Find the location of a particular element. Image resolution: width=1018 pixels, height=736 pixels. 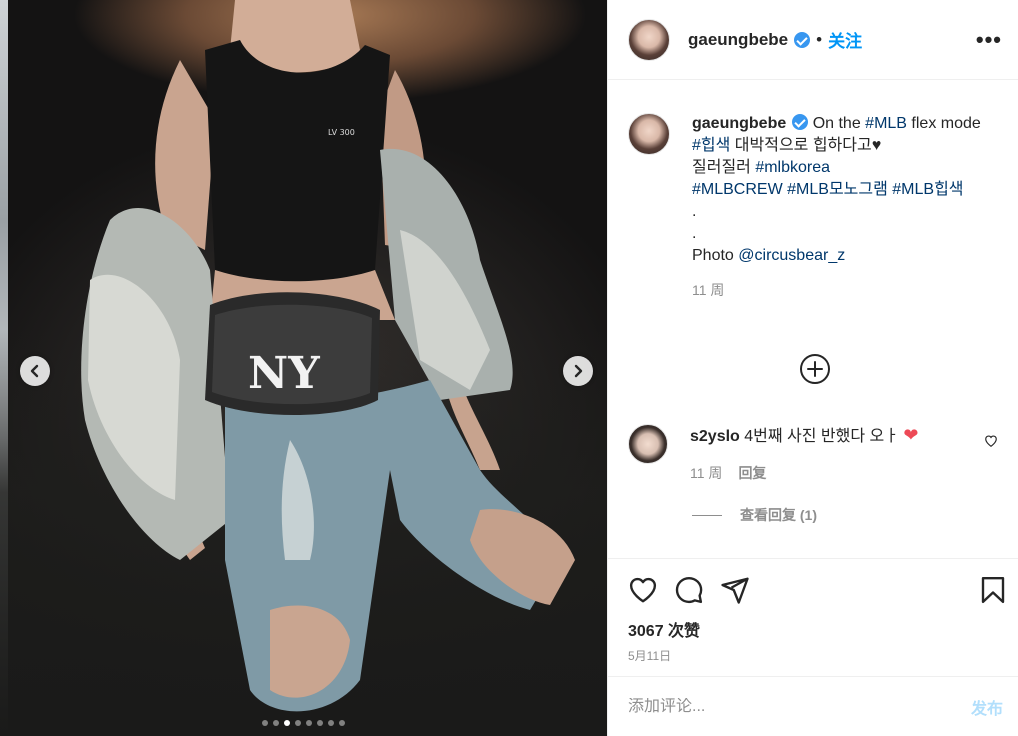

view-replies-line is located at coordinates (707, 515).